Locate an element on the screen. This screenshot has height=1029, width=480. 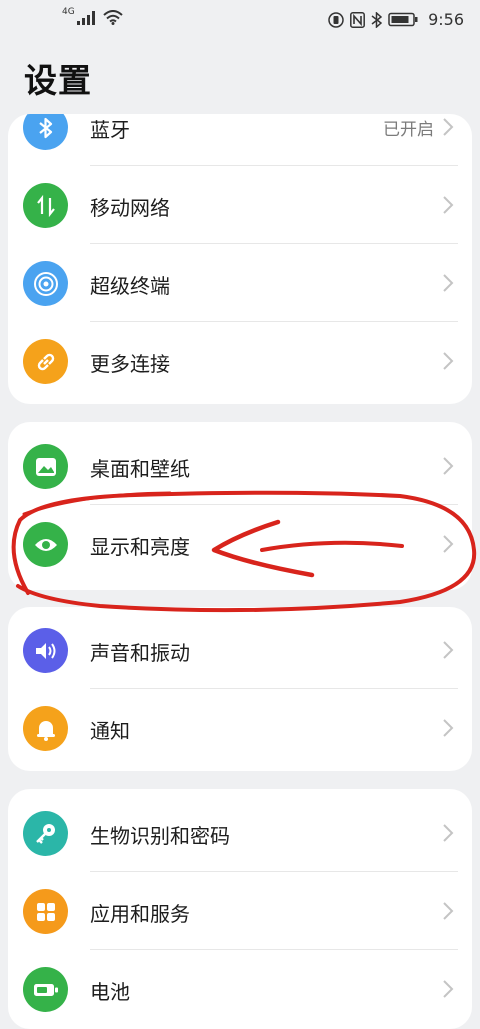
item-label: 桌面和壁纸 is located at coordinates (140, 469).